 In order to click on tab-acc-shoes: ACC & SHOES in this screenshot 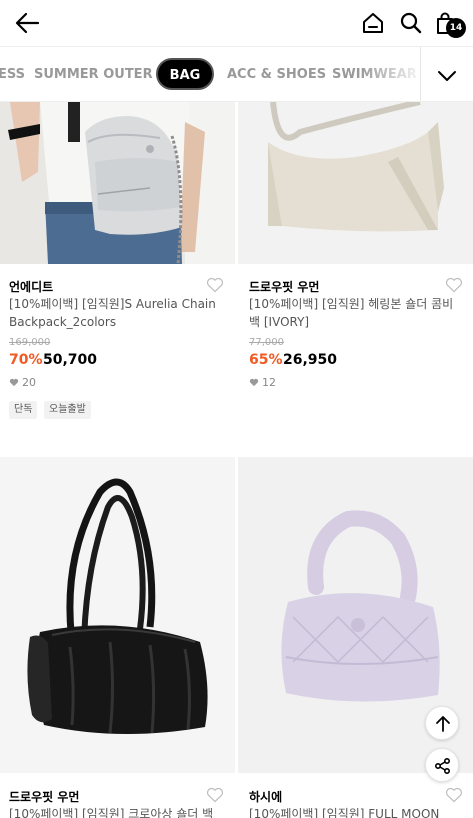, I will do `click(276, 74)`.